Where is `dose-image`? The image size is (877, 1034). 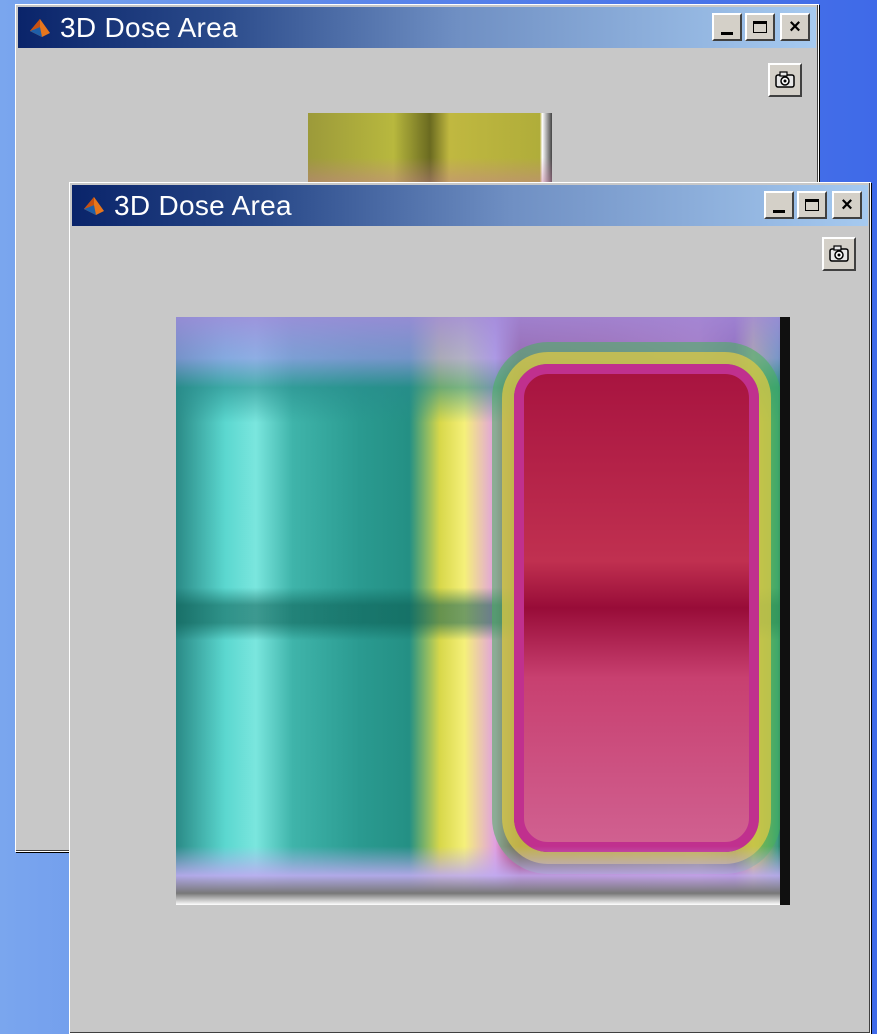
dose-image is located at coordinates (430, 150).